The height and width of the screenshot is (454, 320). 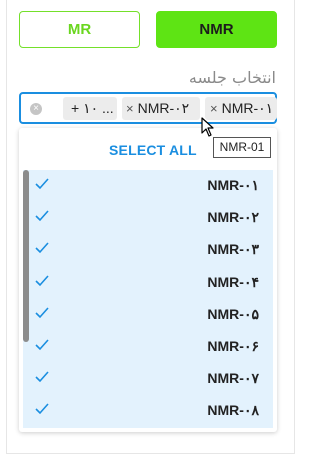 I want to click on option-row: NMR-۰۴, so click(x=148, y=283).